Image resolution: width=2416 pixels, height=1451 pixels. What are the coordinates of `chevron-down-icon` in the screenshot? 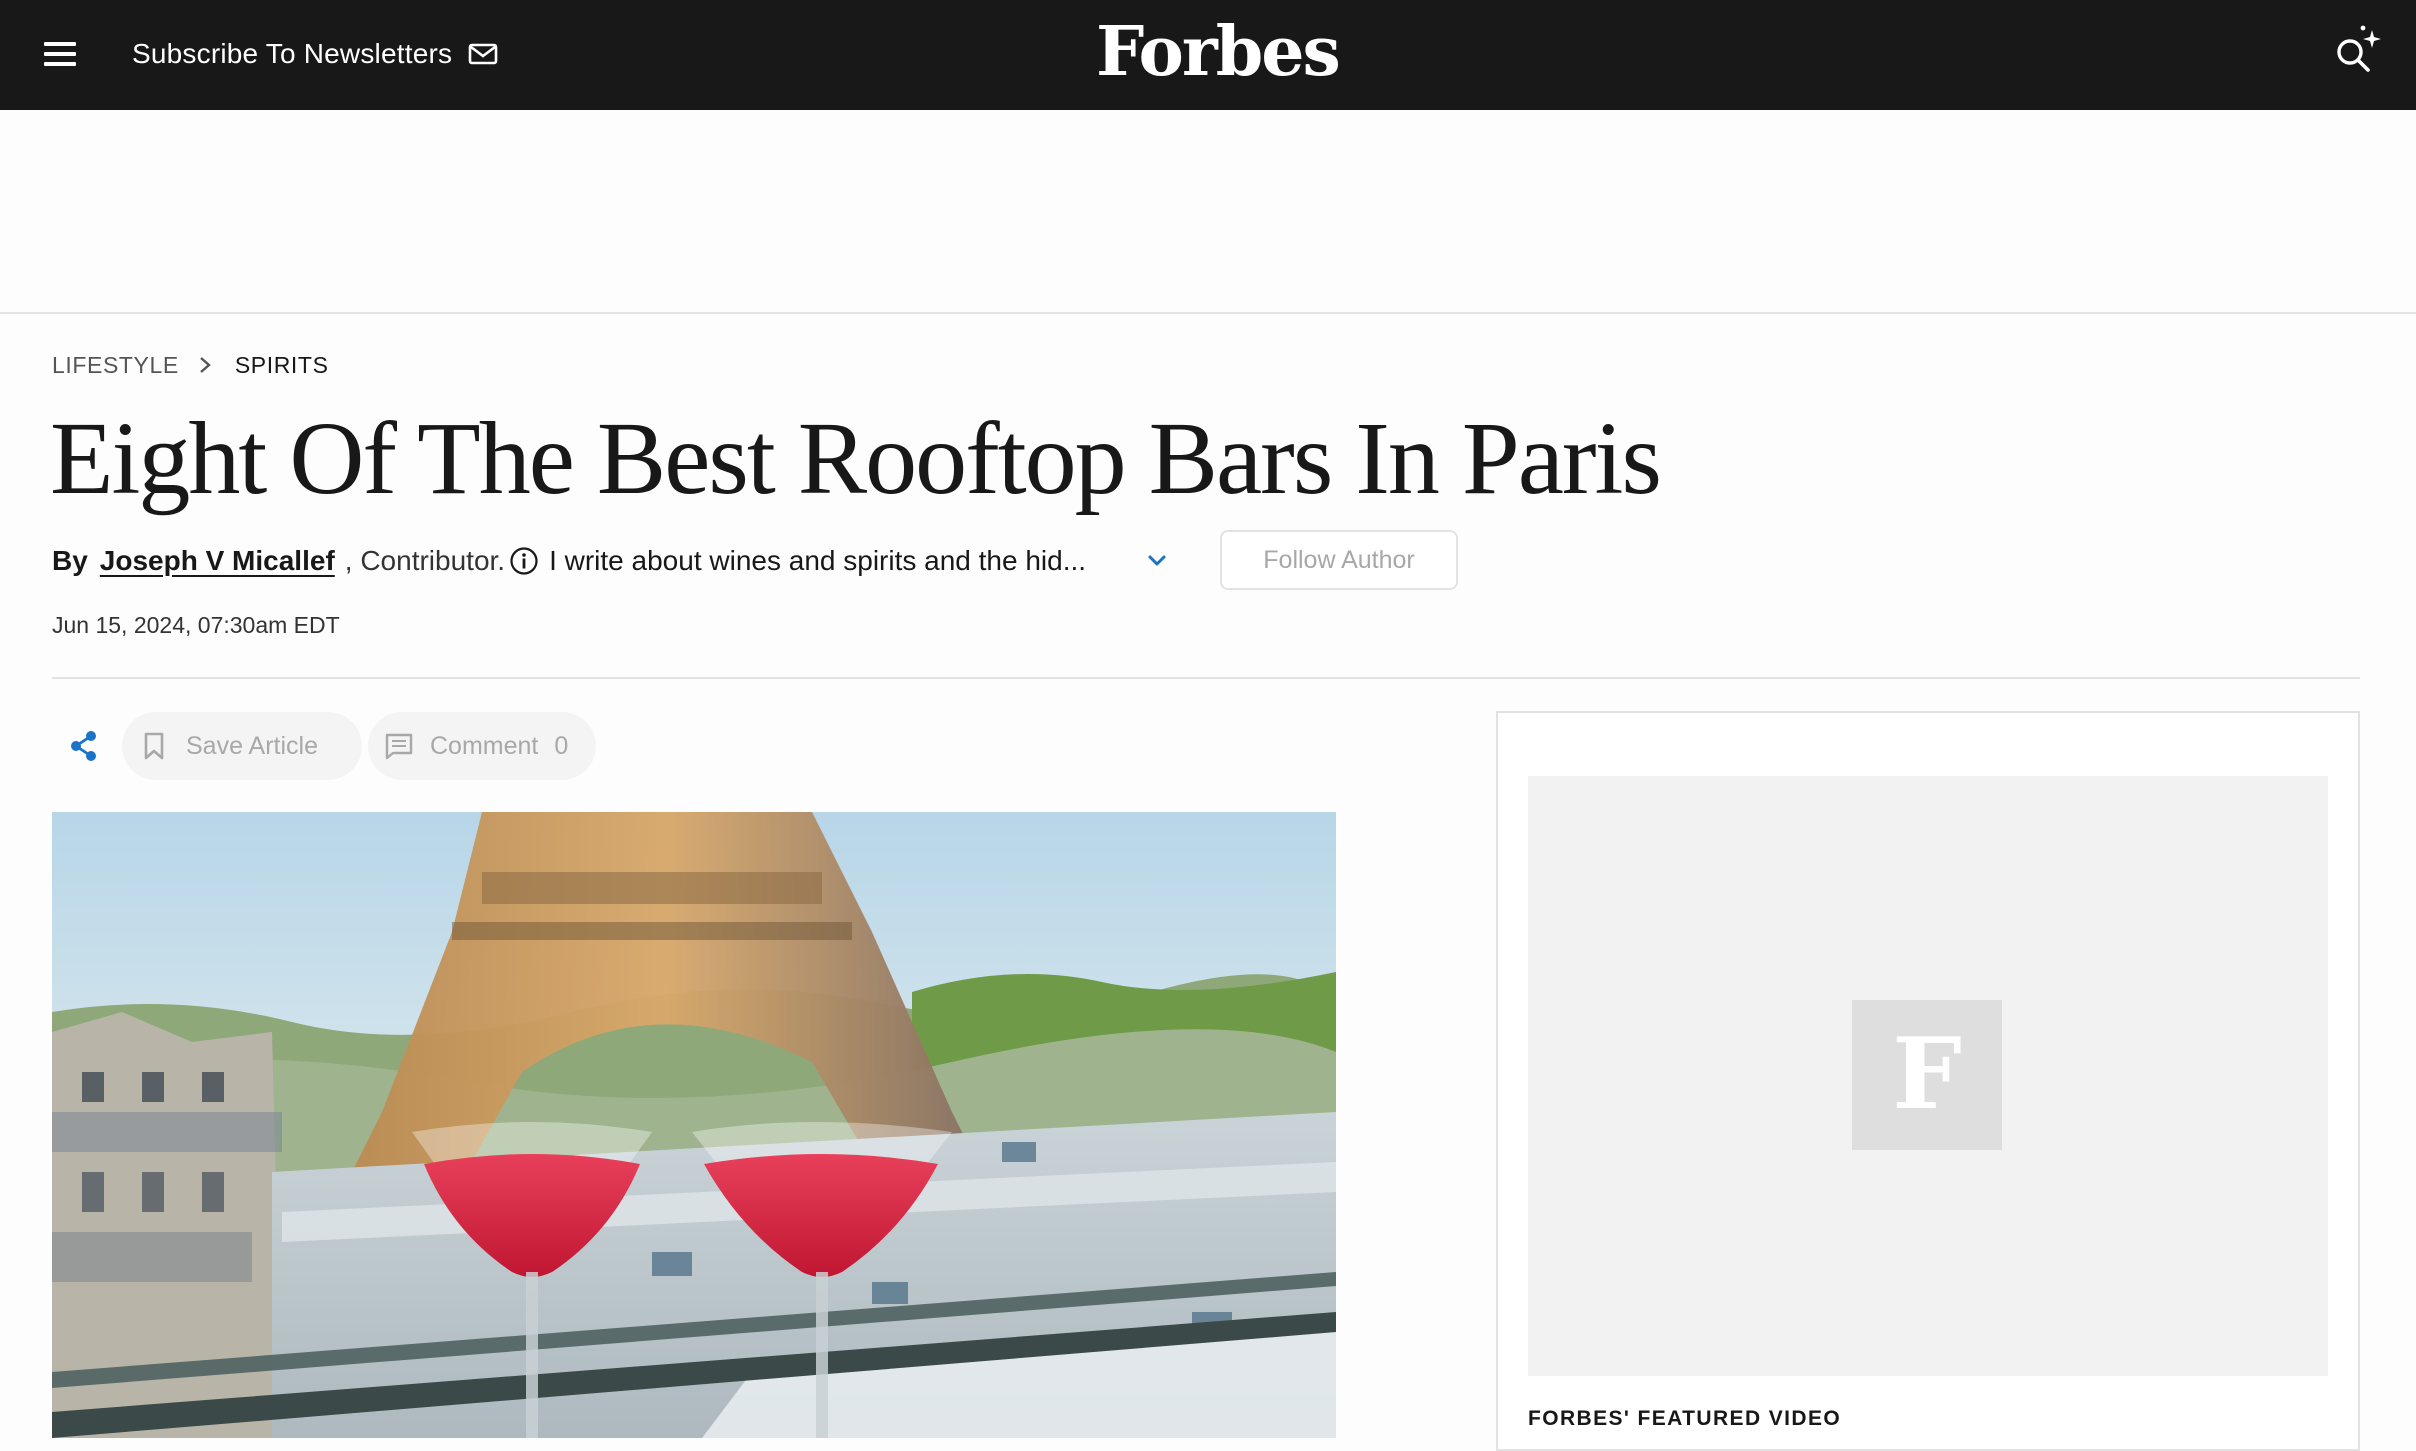 It's located at (1157, 561).